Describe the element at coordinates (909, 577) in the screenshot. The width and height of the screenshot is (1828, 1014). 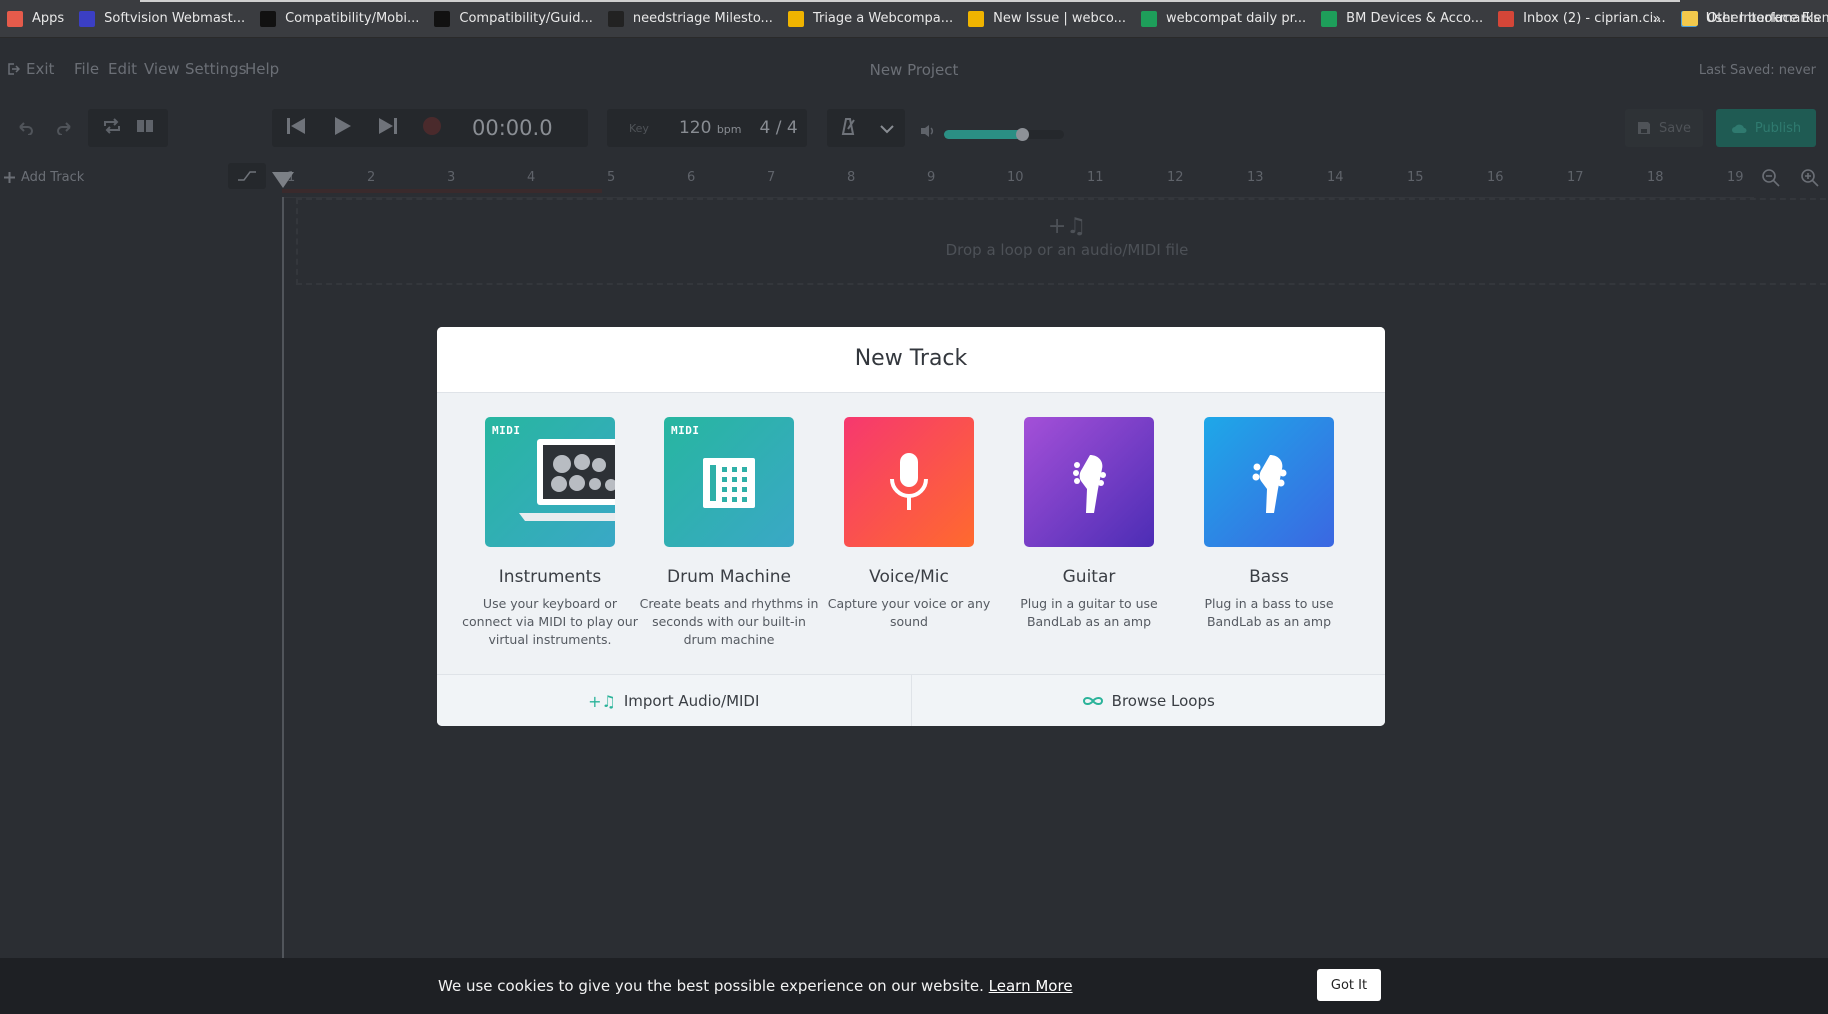
I see `card-name: Voice/Mic` at that location.